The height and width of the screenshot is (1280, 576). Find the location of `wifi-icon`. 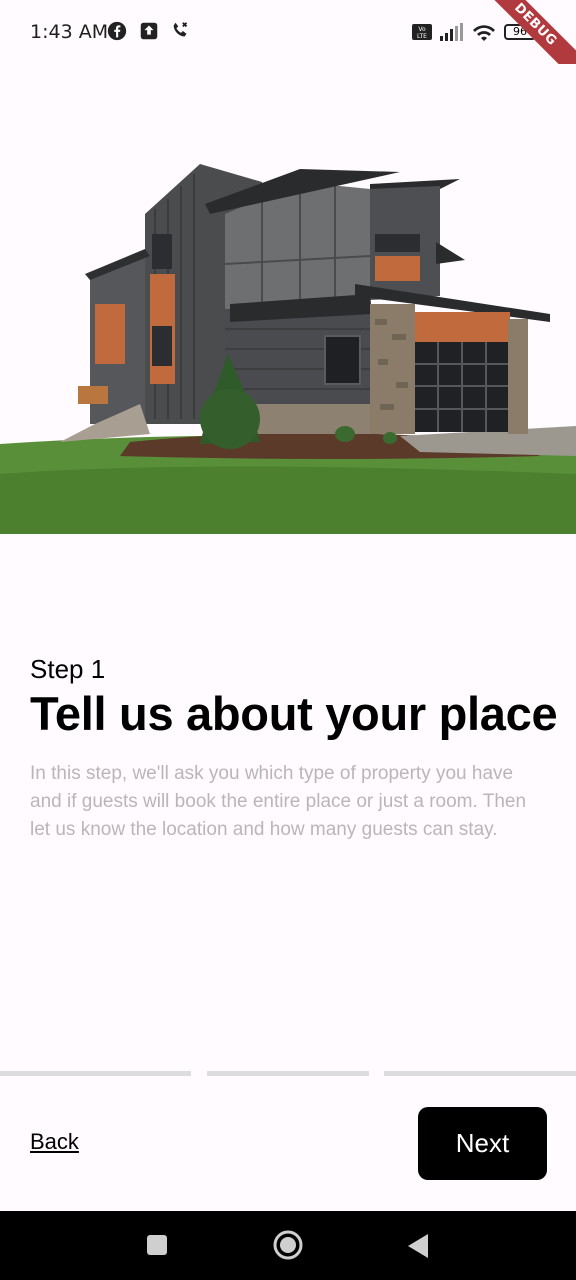

wifi-icon is located at coordinates (484, 32).